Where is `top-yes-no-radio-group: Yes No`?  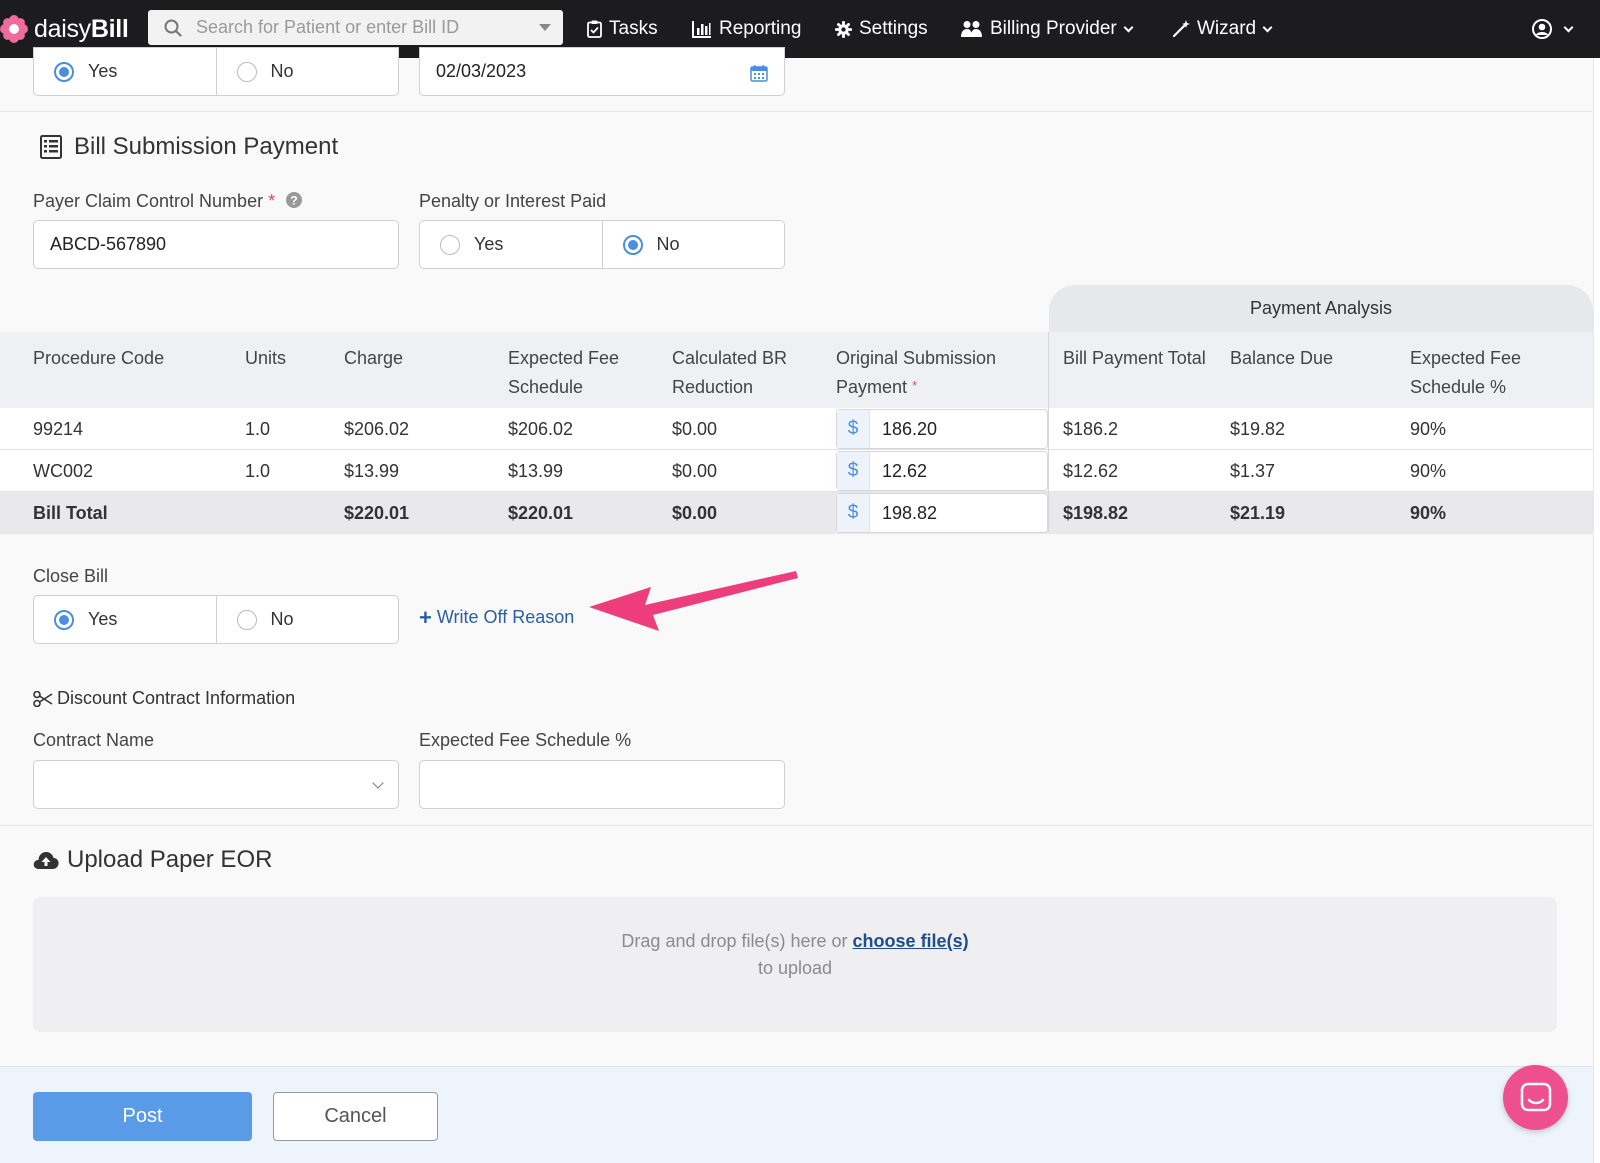 top-yes-no-radio-group: Yes No is located at coordinates (216, 71).